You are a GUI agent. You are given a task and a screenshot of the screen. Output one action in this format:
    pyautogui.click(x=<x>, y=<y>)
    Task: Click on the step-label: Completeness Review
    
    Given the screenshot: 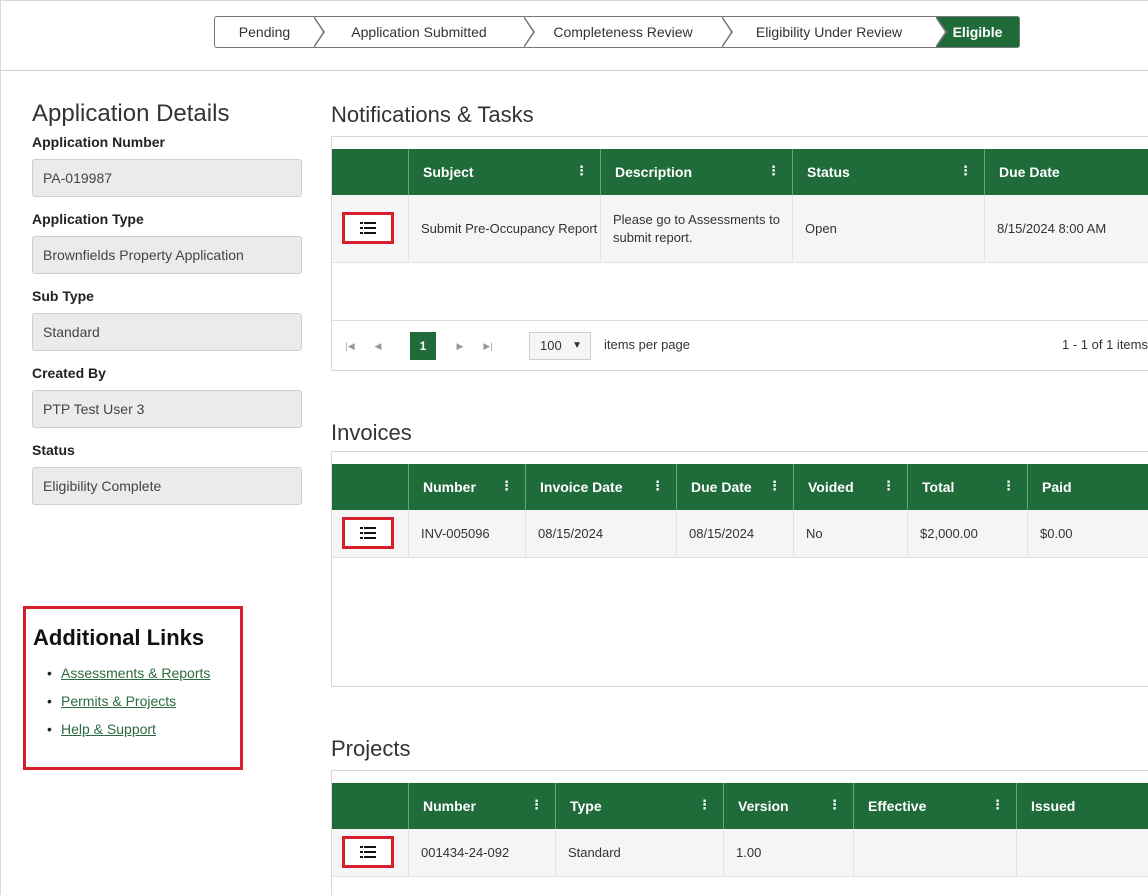 What is the action you would take?
    pyautogui.click(x=623, y=32)
    